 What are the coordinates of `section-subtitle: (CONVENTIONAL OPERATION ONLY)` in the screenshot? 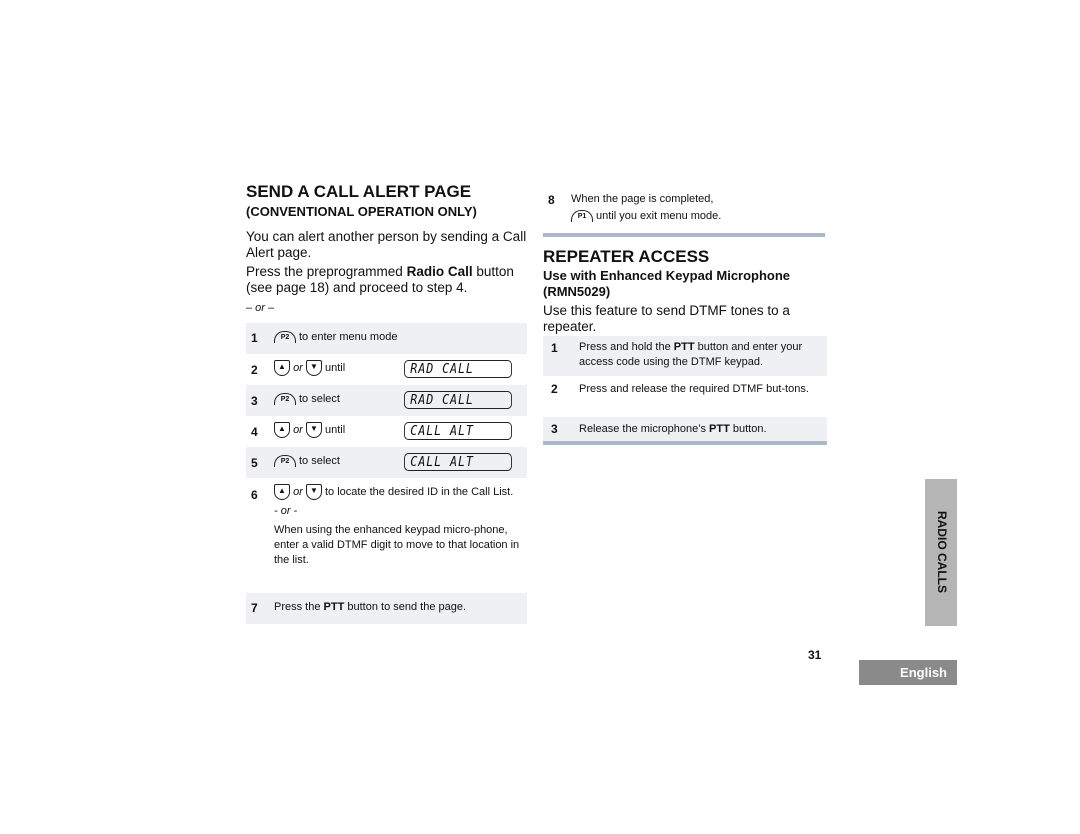 It's located at (361, 211).